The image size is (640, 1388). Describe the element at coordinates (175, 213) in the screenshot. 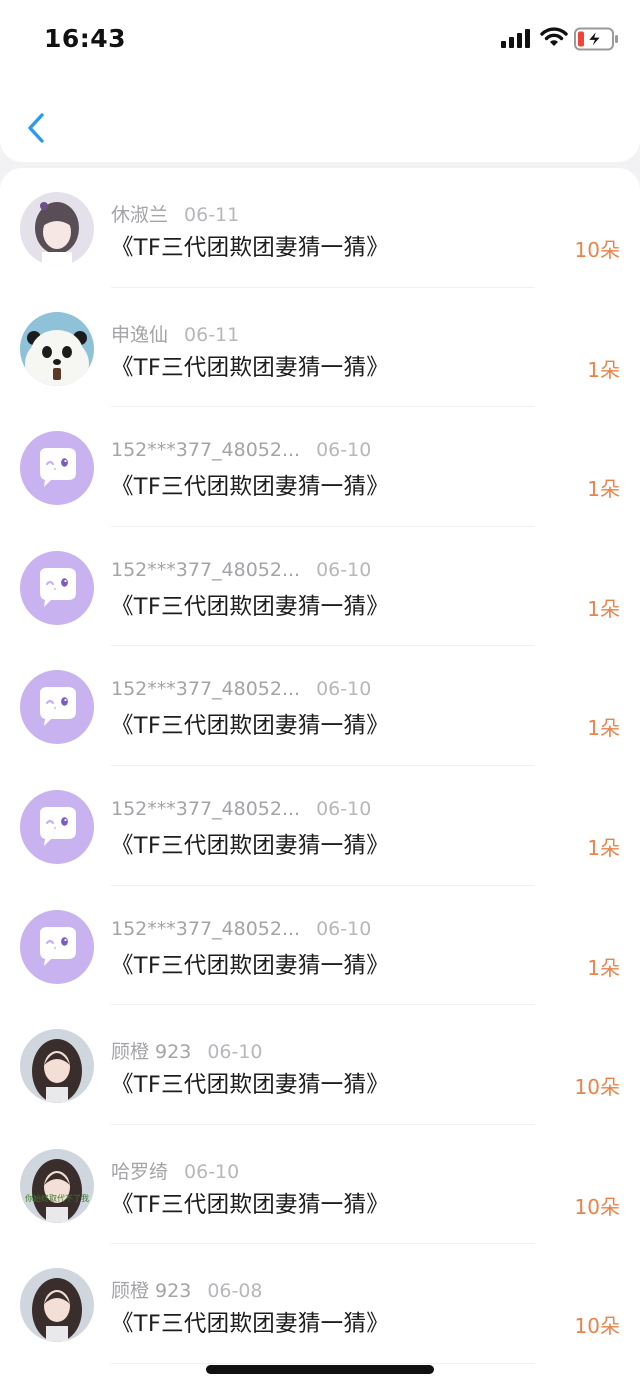

I see `sender-meta: 休淑兰 06-11` at that location.